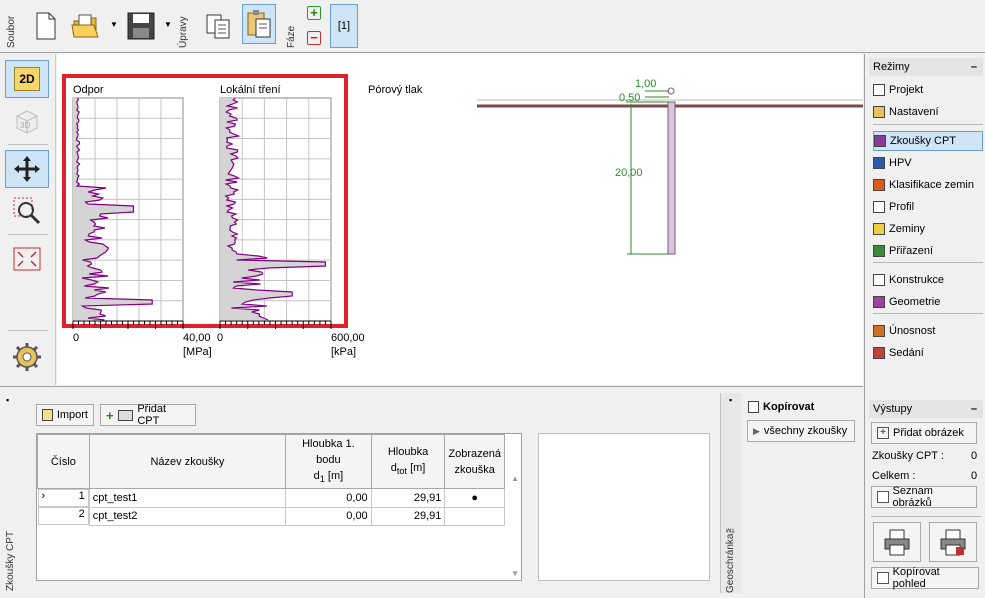 This screenshot has width=985, height=598. What do you see at coordinates (27, 121) in the screenshot?
I see `view-3d-button: 3D` at bounding box center [27, 121].